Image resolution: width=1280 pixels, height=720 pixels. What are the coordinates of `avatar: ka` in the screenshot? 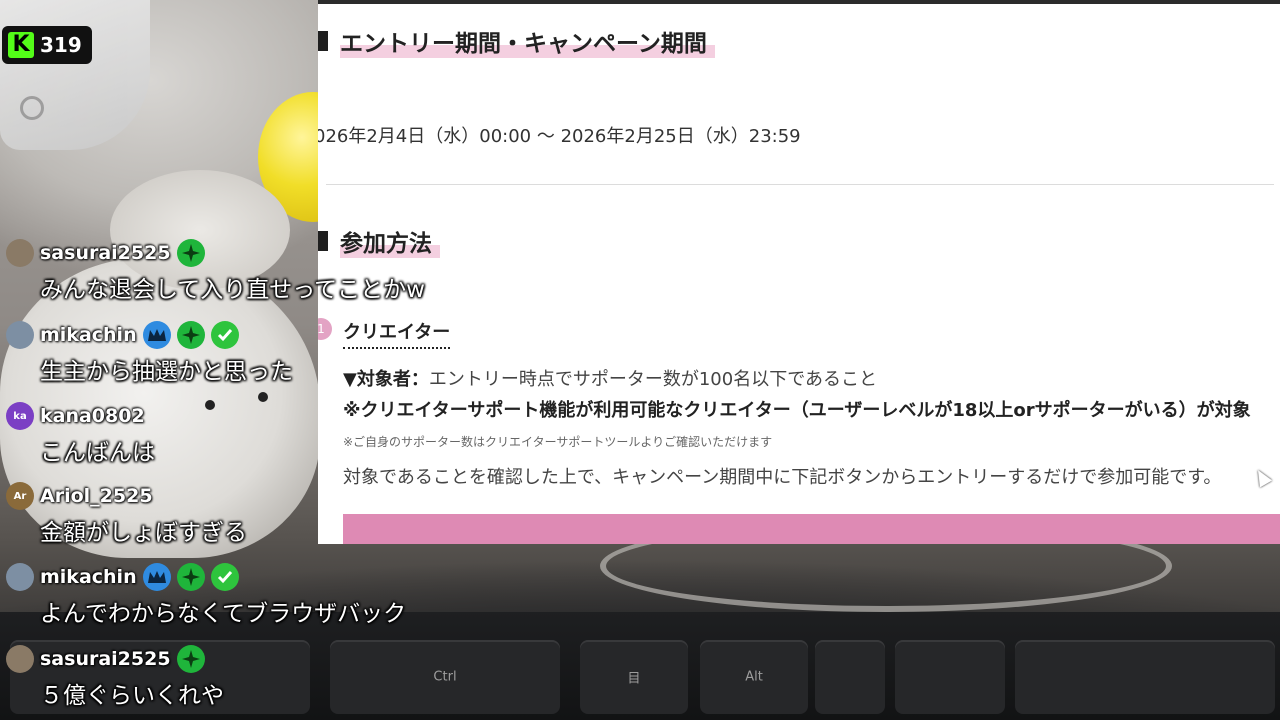 It's located at (20, 416).